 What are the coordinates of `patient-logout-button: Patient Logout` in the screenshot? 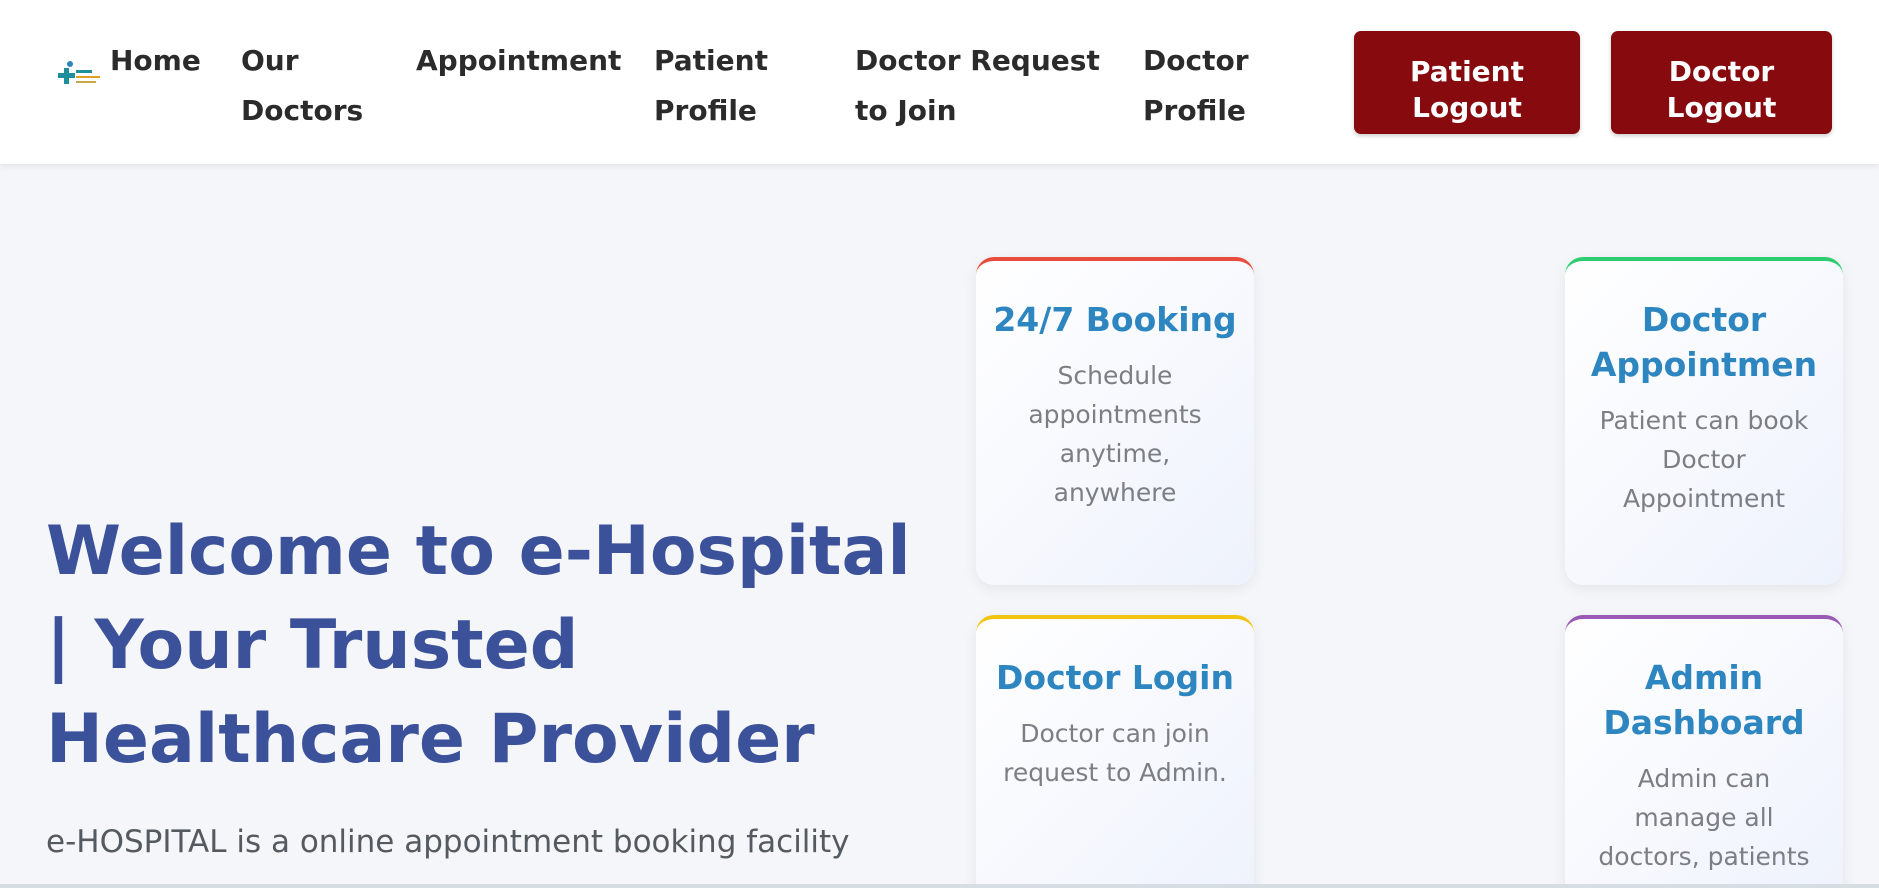 It's located at (1467, 82).